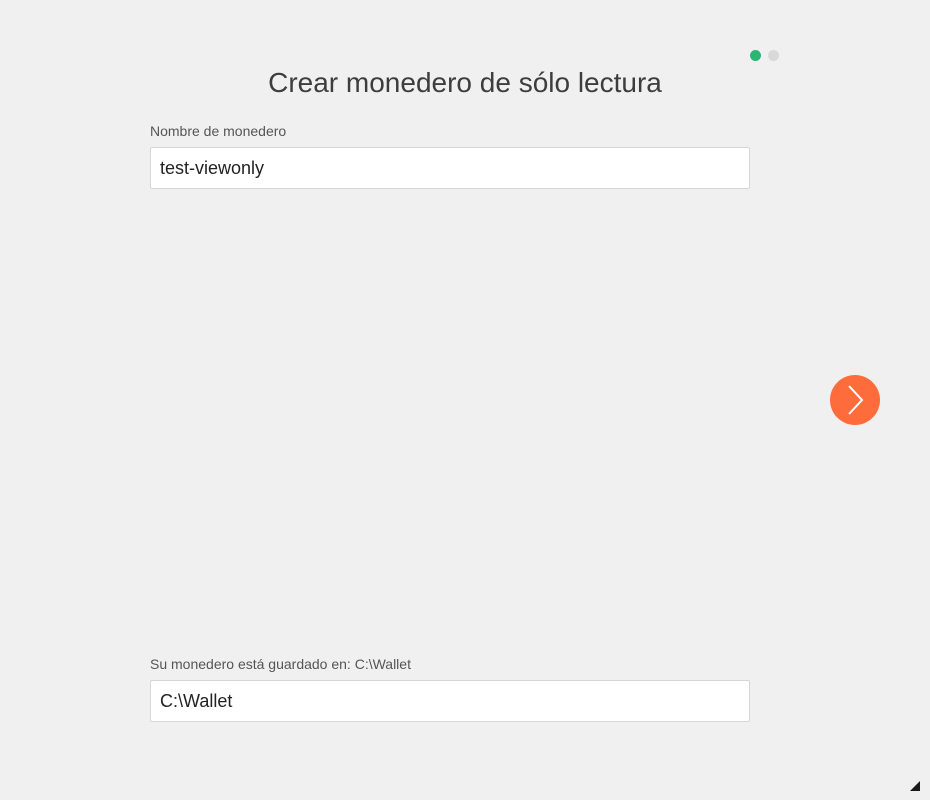 Image resolution: width=930 pixels, height=800 pixels. I want to click on chevron-right-icon, so click(856, 400).